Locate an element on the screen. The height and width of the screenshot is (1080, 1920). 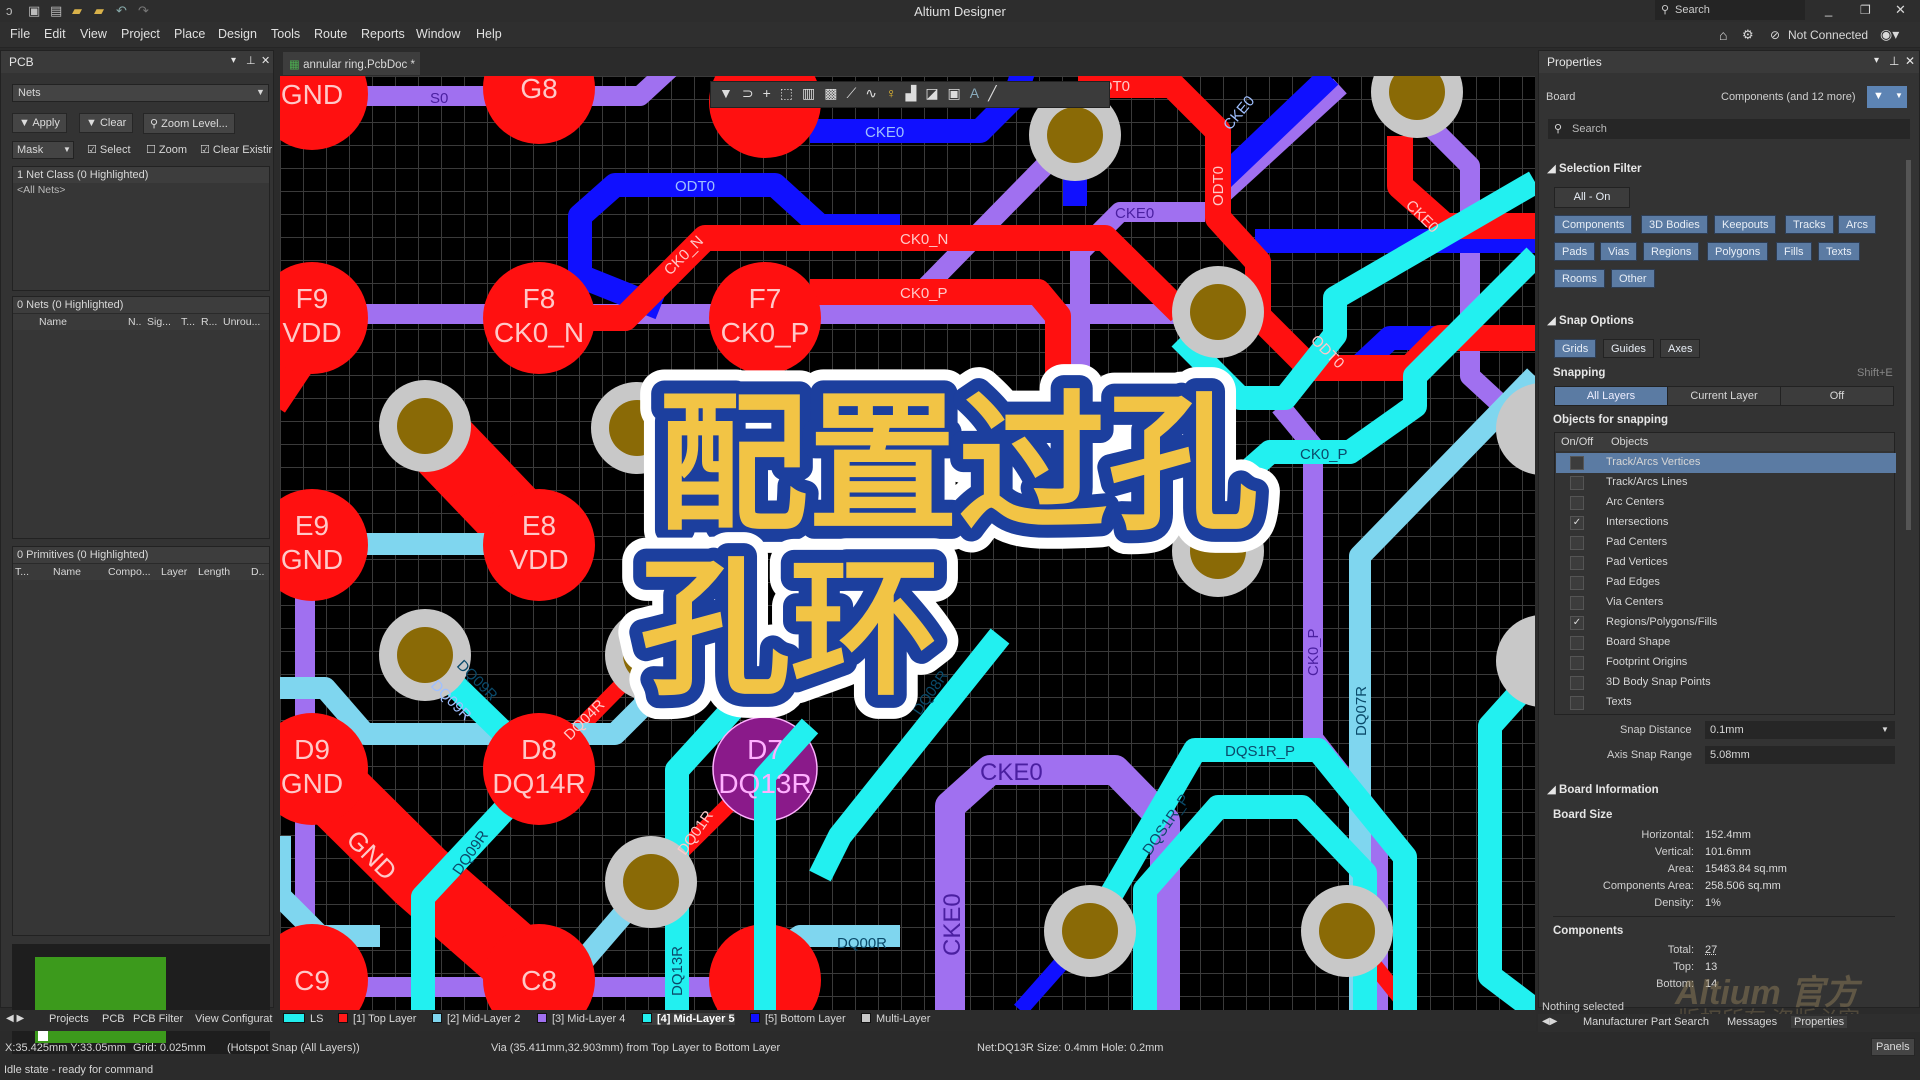
menu-route: Route is located at coordinates (330, 34).